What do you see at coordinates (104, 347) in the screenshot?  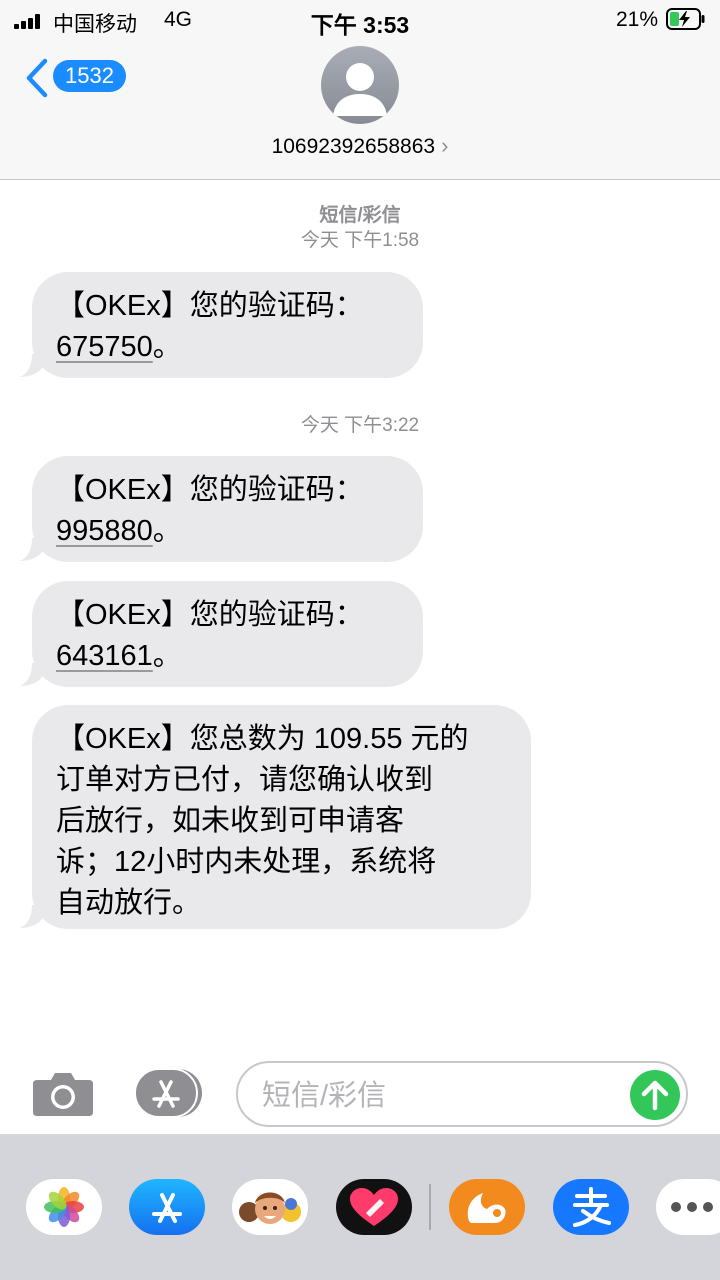 I see `verification-code-link: 675750` at bounding box center [104, 347].